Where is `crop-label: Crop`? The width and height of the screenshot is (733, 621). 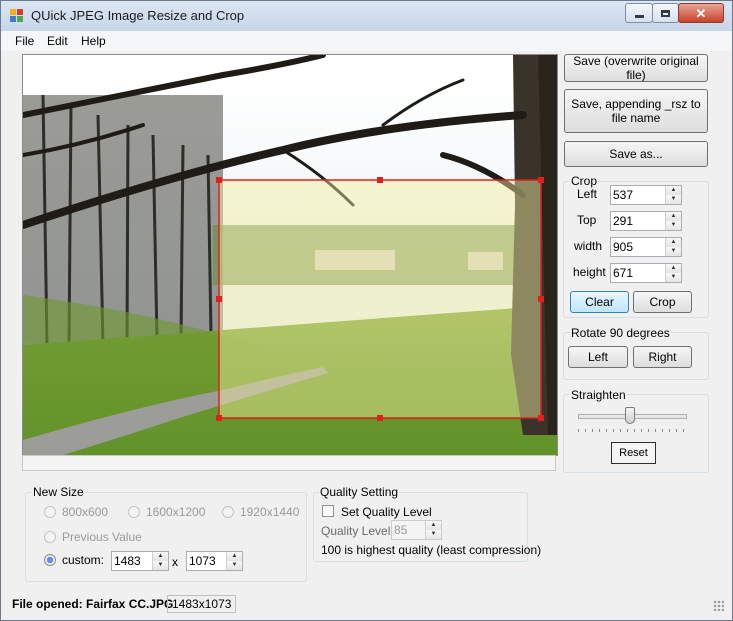 crop-label: Crop is located at coordinates (662, 302).